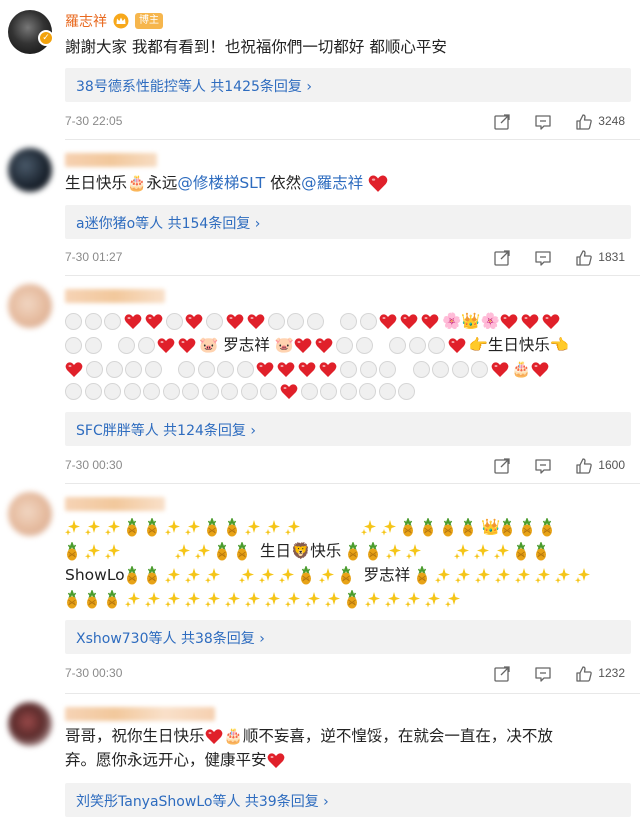  Describe the element at coordinates (86, 21) in the screenshot. I see `author-name: 羅志祥` at that location.